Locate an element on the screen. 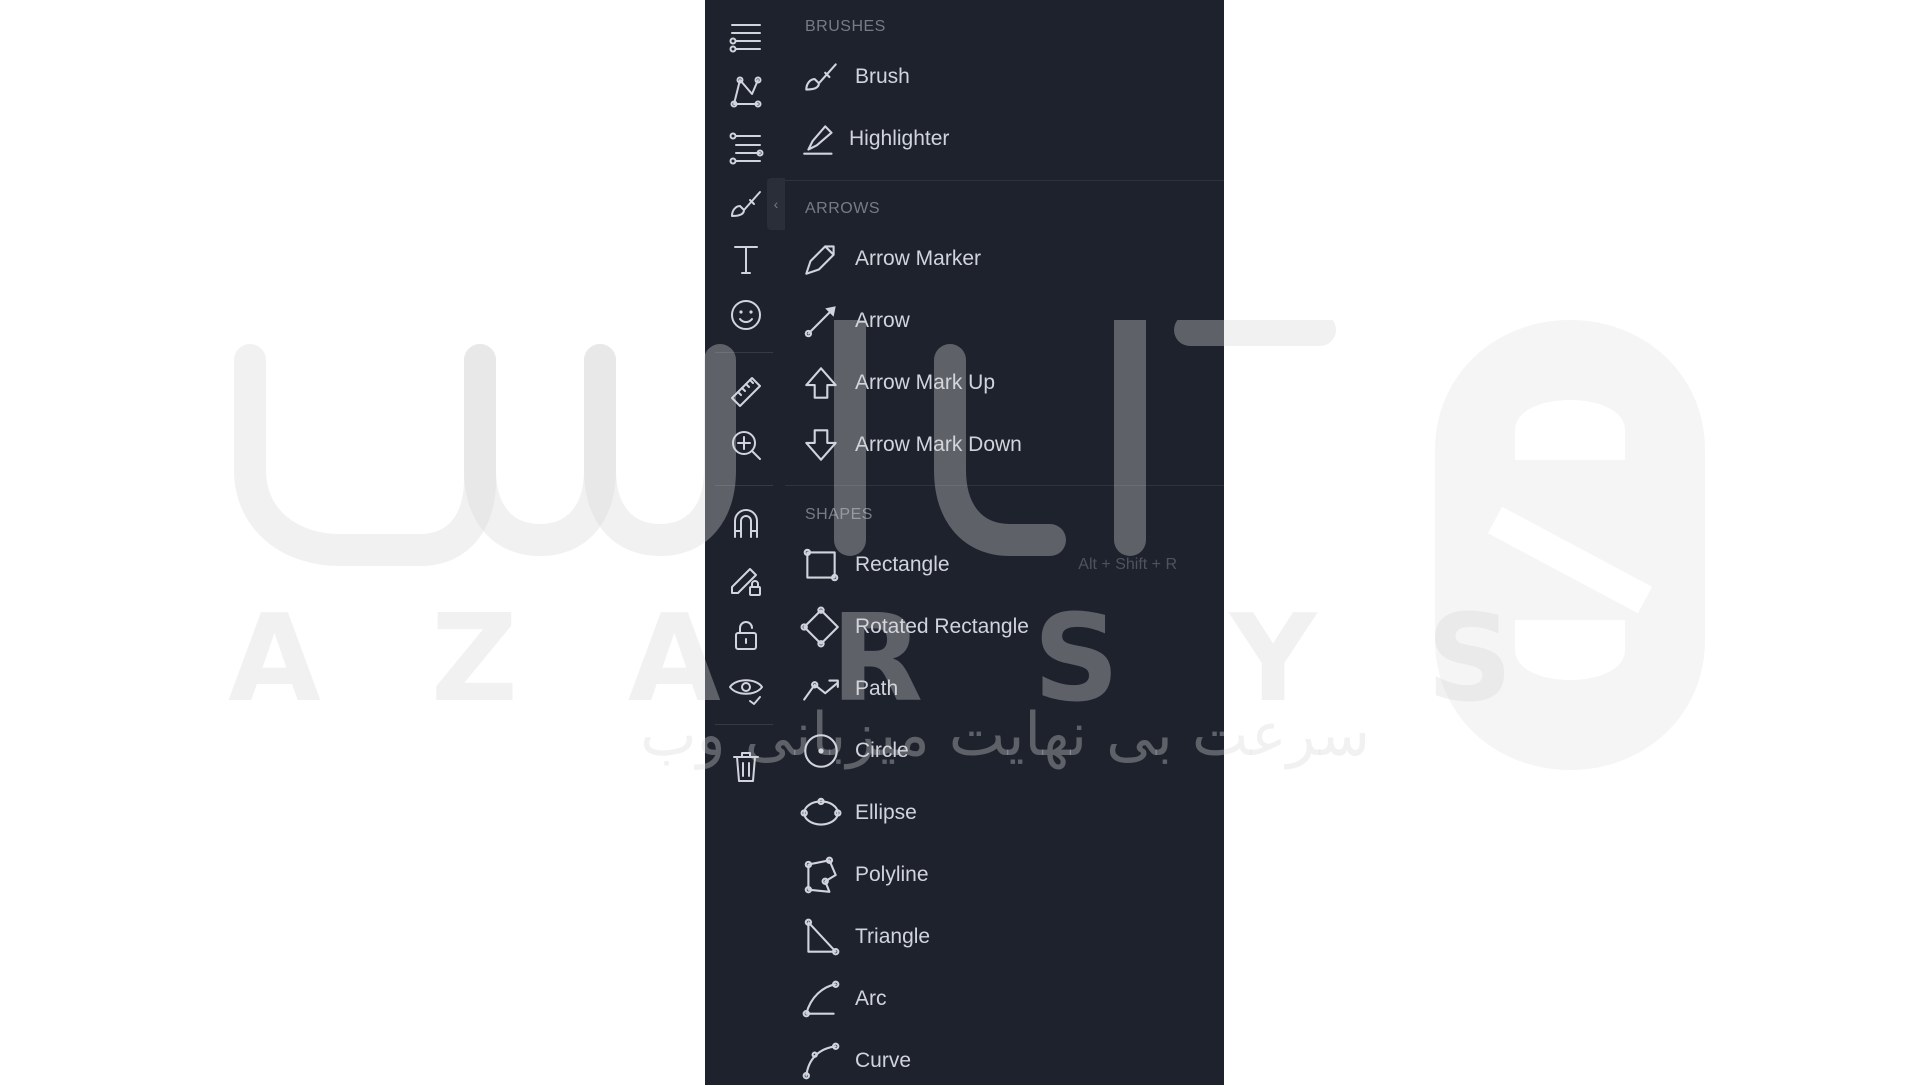 Image resolution: width=1920 pixels, height=1086 pixels. ellipse-icon is located at coordinates (821, 813).